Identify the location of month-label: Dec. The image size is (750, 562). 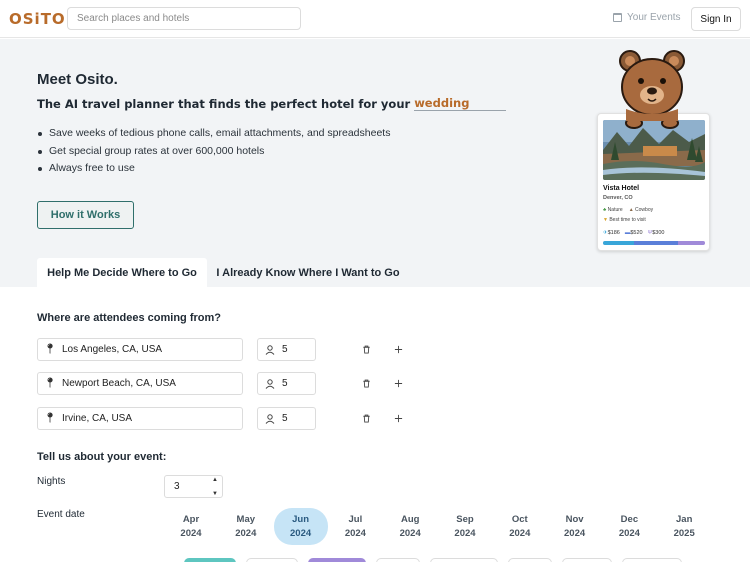
(629, 519).